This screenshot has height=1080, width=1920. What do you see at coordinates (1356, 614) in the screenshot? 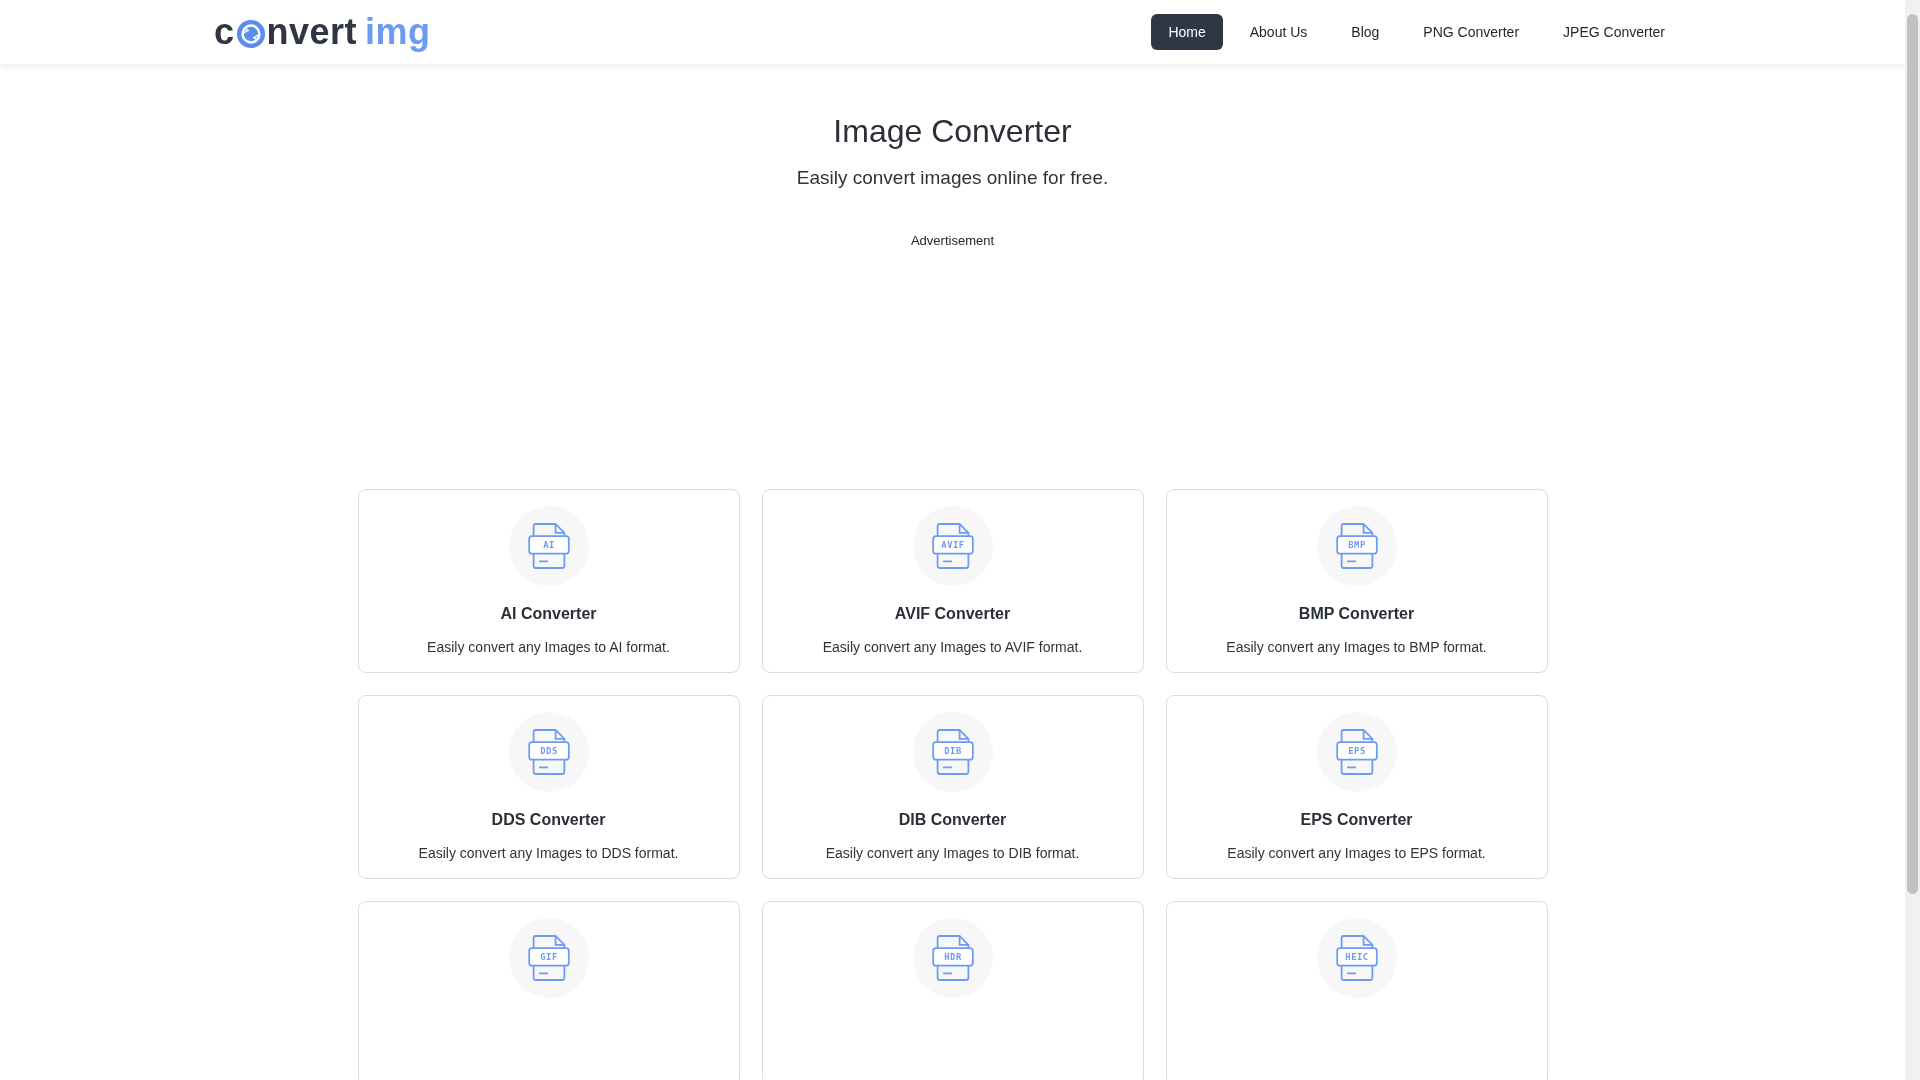
I see `card-title: BMP Converter` at bounding box center [1356, 614].